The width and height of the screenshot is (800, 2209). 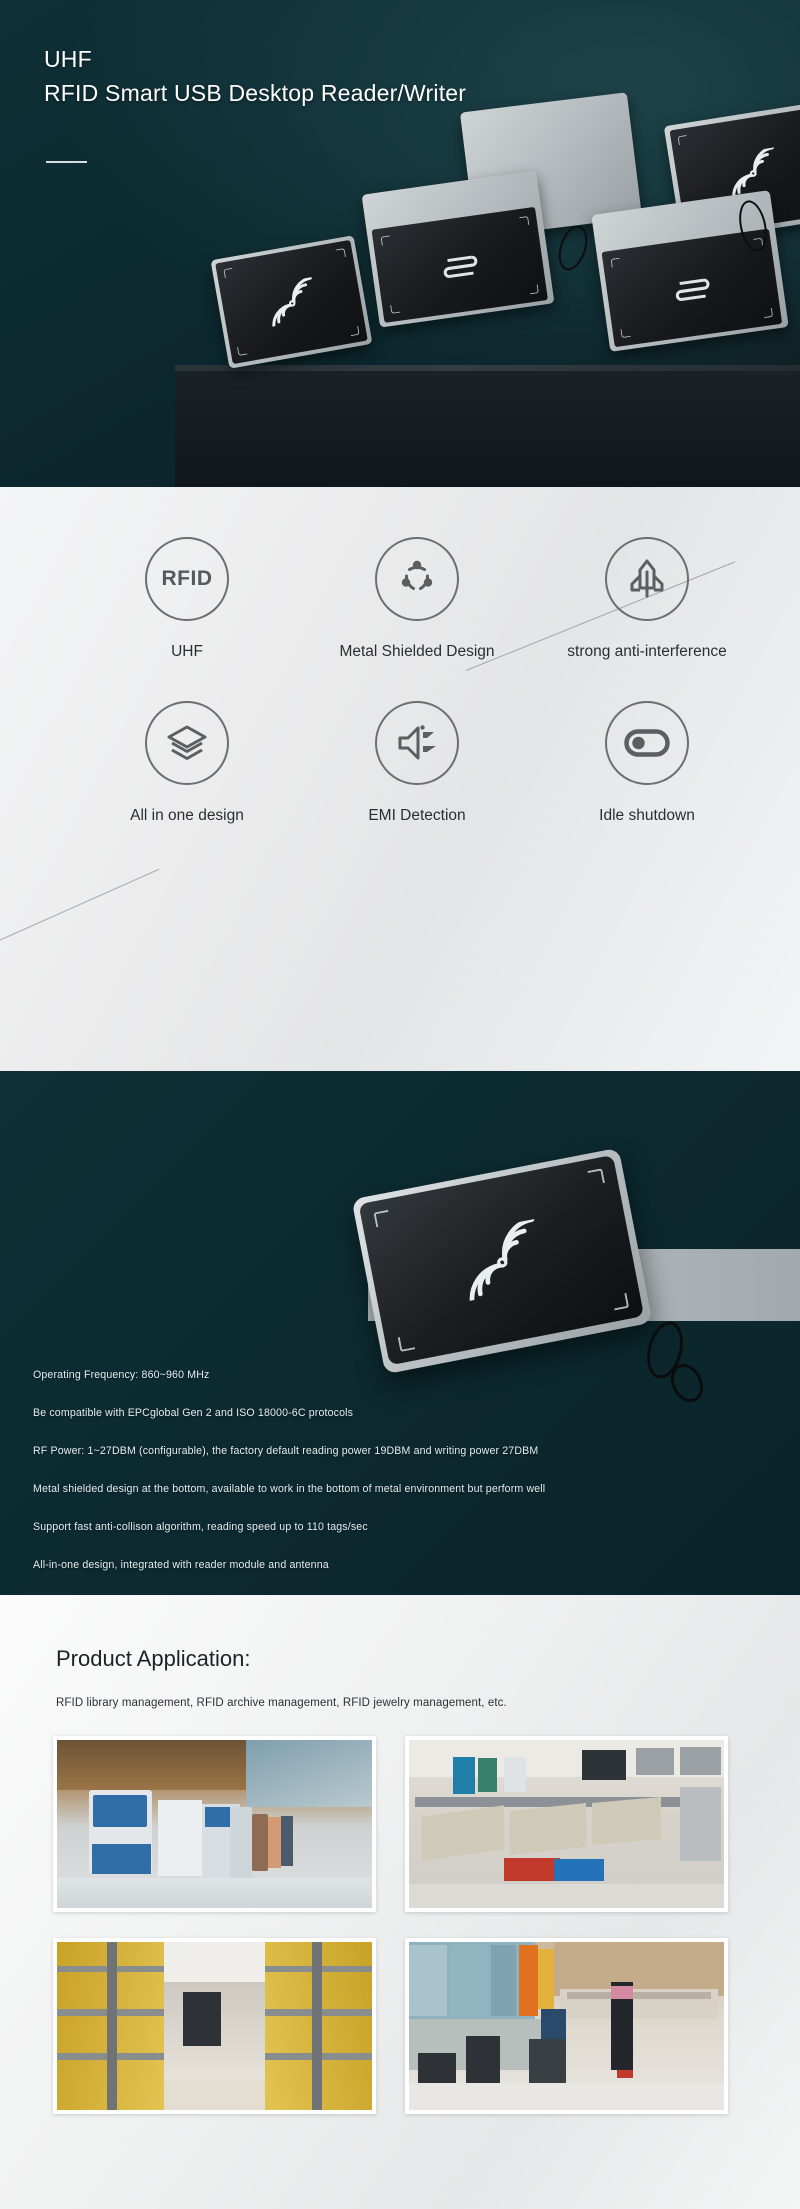 I want to click on rocket-icon-wrap, so click(x=647, y=579).